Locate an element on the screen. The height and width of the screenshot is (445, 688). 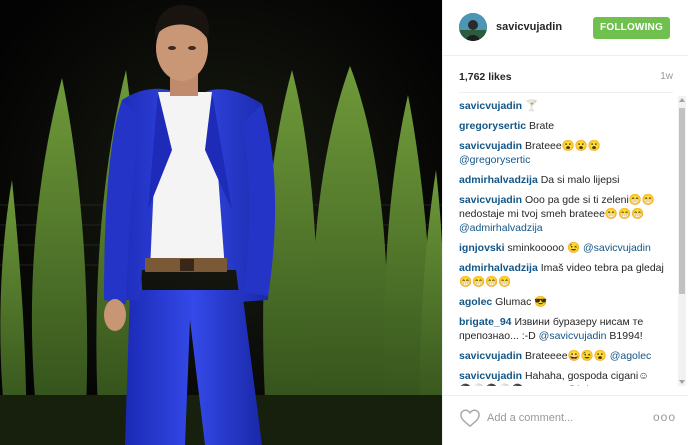
post-time: 1w is located at coordinates (666, 76).